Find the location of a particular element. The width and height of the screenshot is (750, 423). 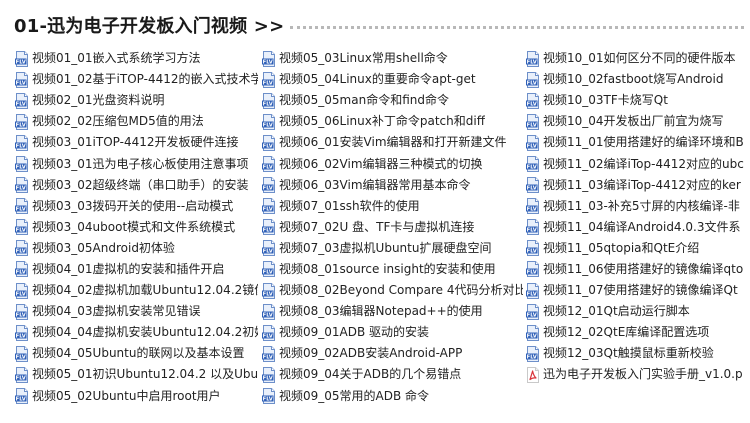

file-item: FLV 视频10_02fastboot烧写Android is located at coordinates (637, 79).